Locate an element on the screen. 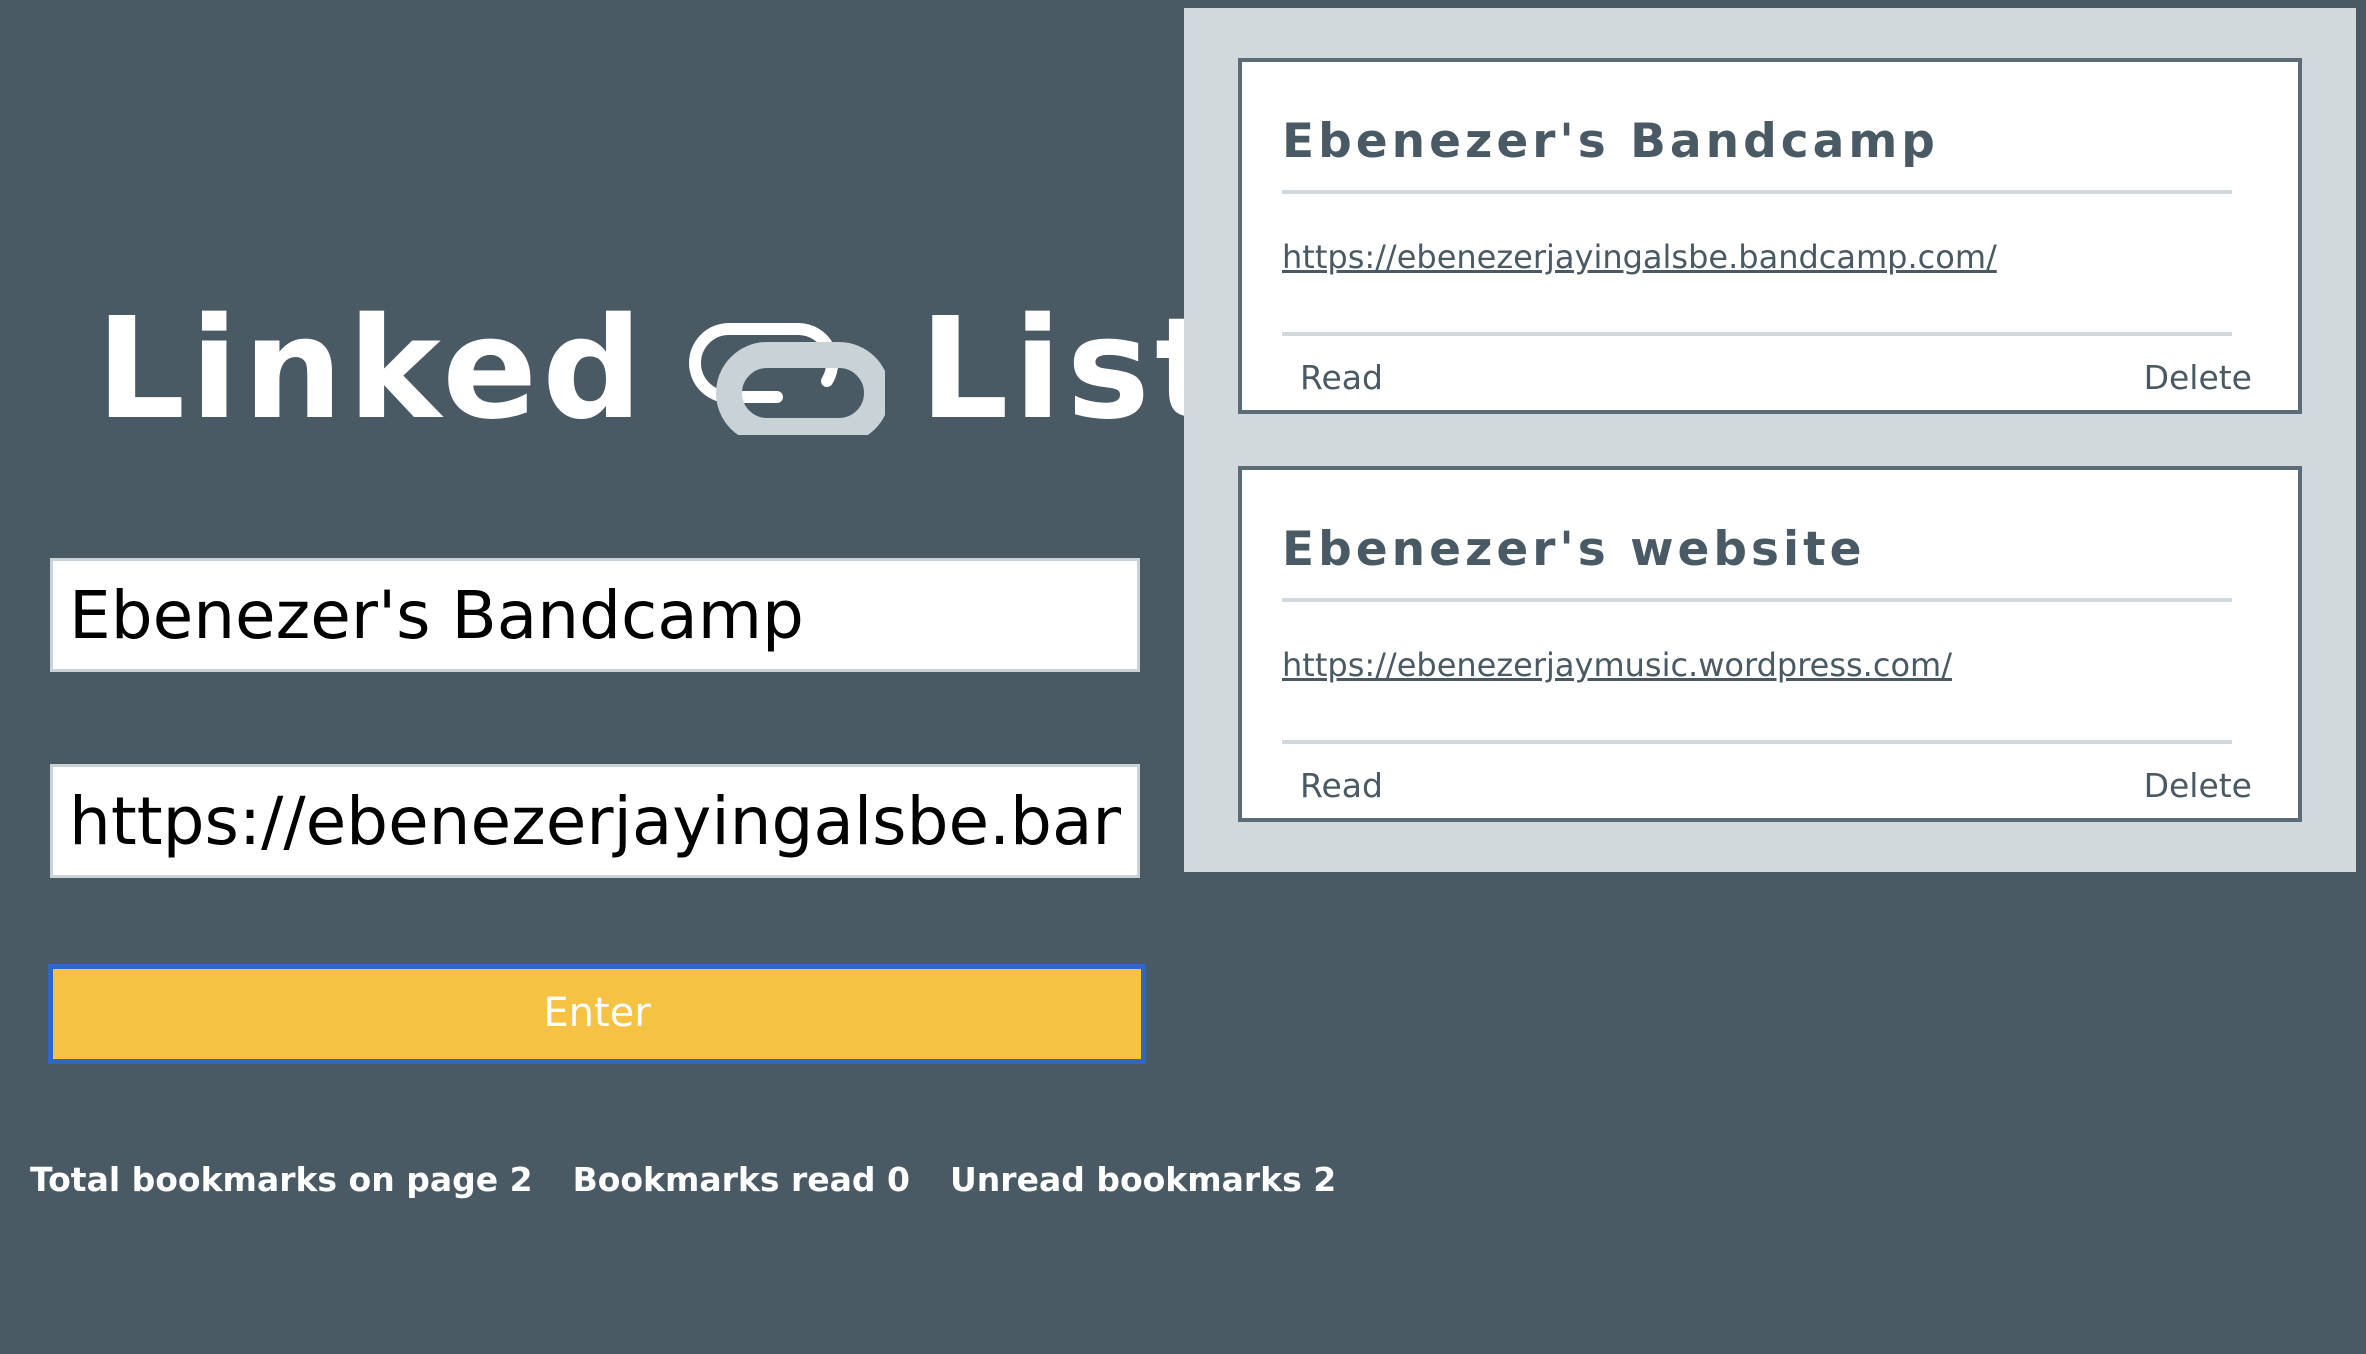 The height and width of the screenshot is (1354, 2366). enter-button: Enter is located at coordinates (597, 1014).